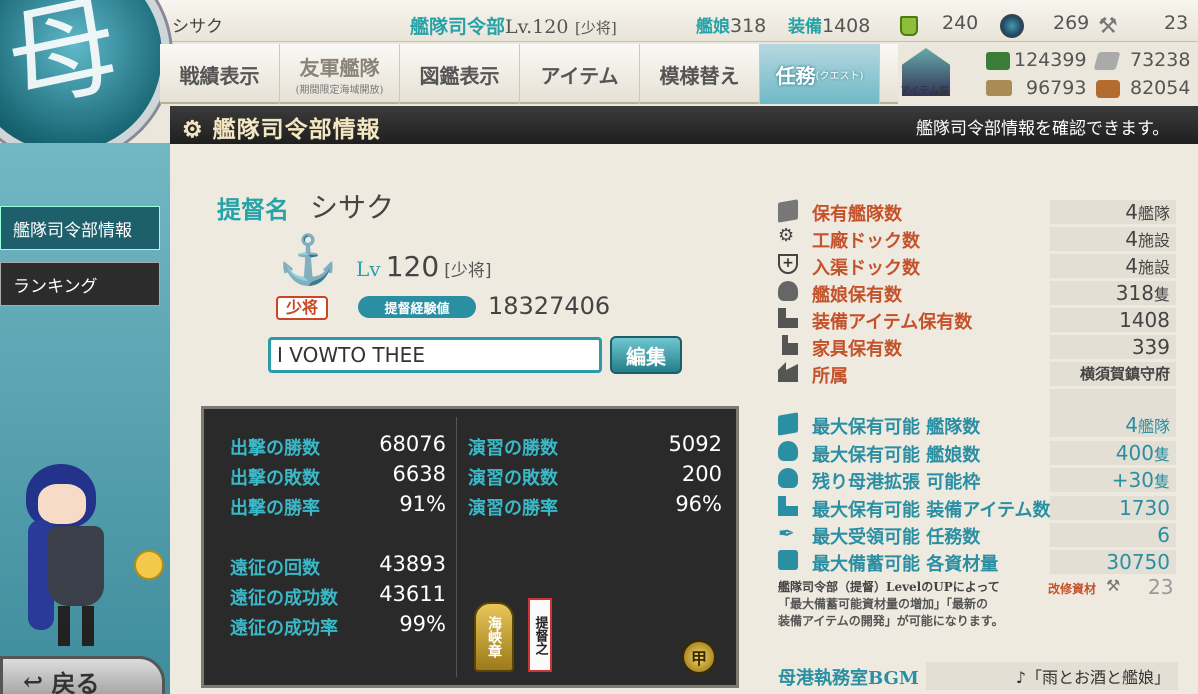 The image size is (1198, 694). I want to click on player-name: シサク, so click(197, 27).